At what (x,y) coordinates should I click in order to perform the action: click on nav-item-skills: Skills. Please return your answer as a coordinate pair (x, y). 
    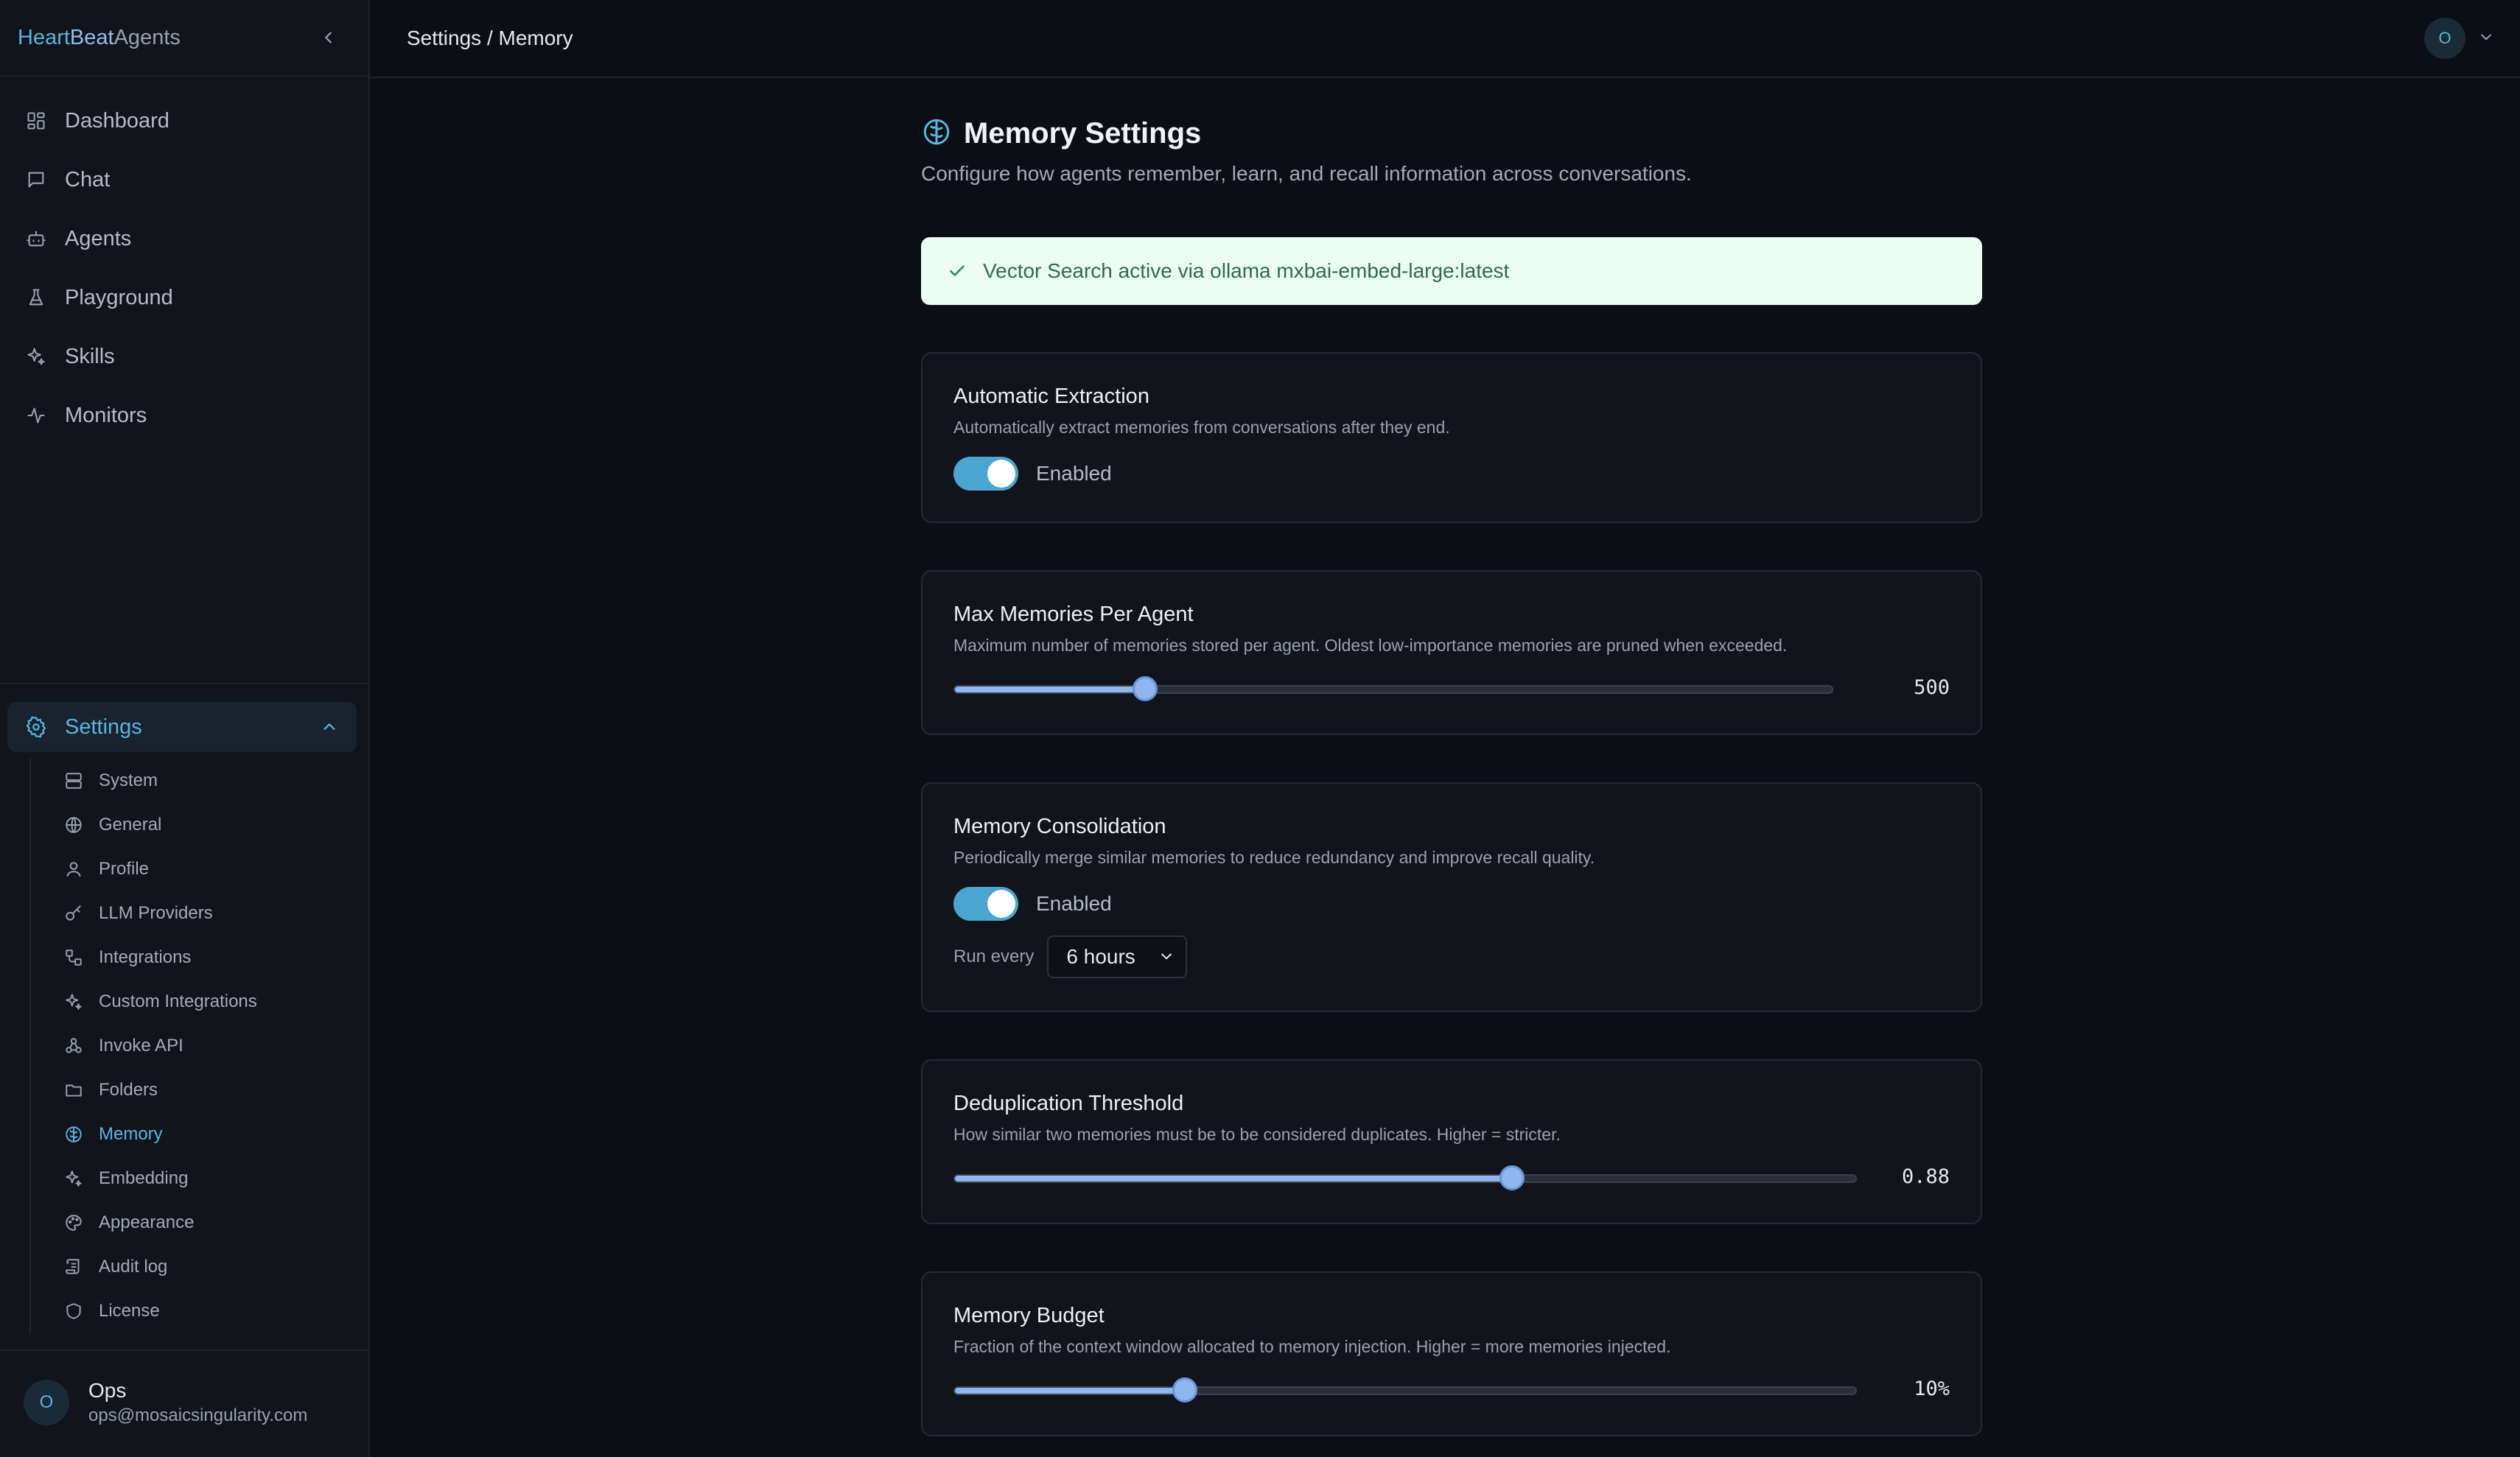
    Looking at the image, I should click on (184, 357).